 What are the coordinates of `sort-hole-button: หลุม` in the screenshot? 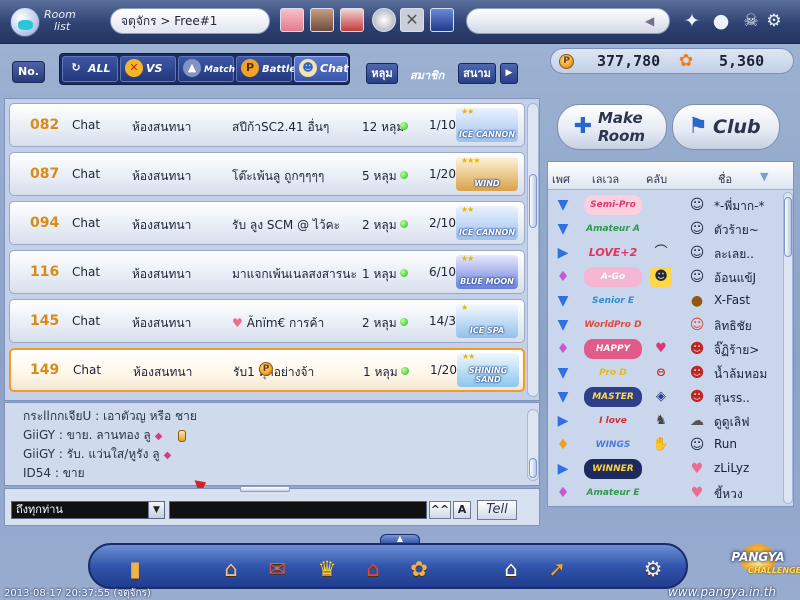 It's located at (382, 73).